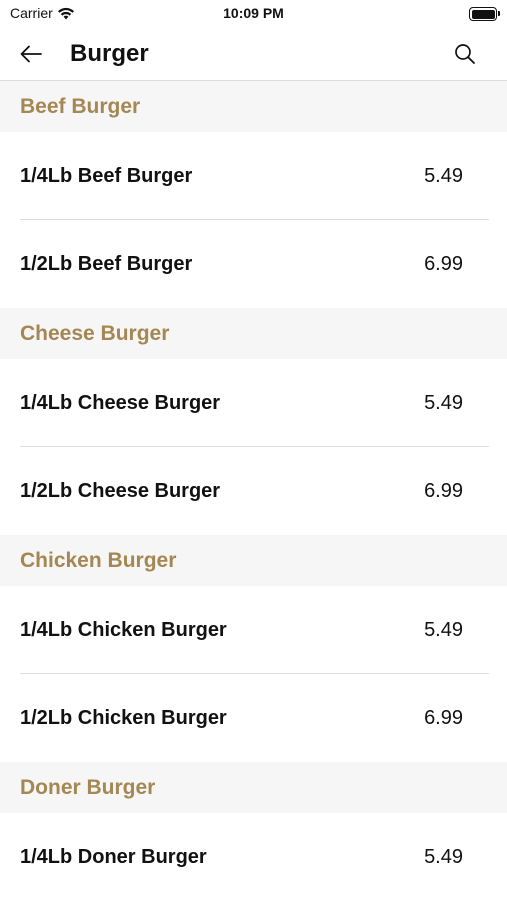  What do you see at coordinates (106, 175) in the screenshot?
I see `item-name: 1/4Lb Beef Burger` at bounding box center [106, 175].